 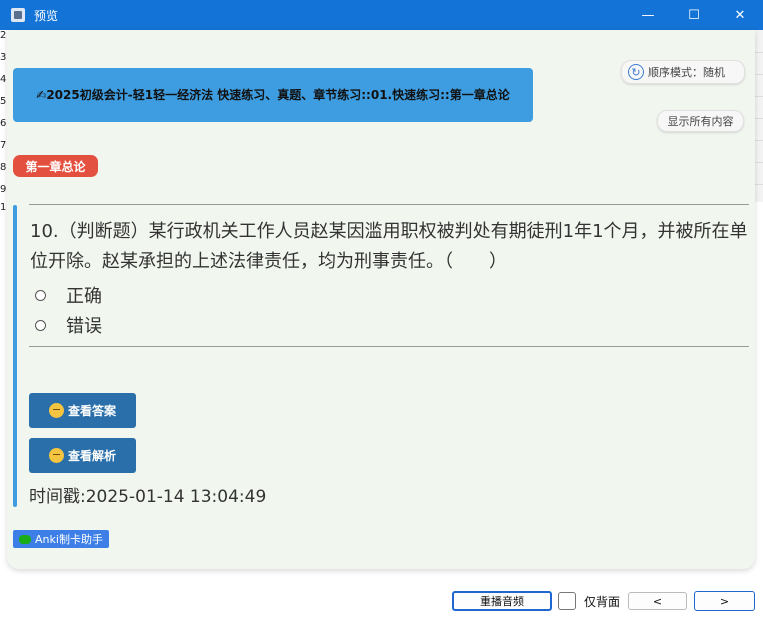 I want to click on chapter-tag: 第一章总论, so click(x=55, y=166).